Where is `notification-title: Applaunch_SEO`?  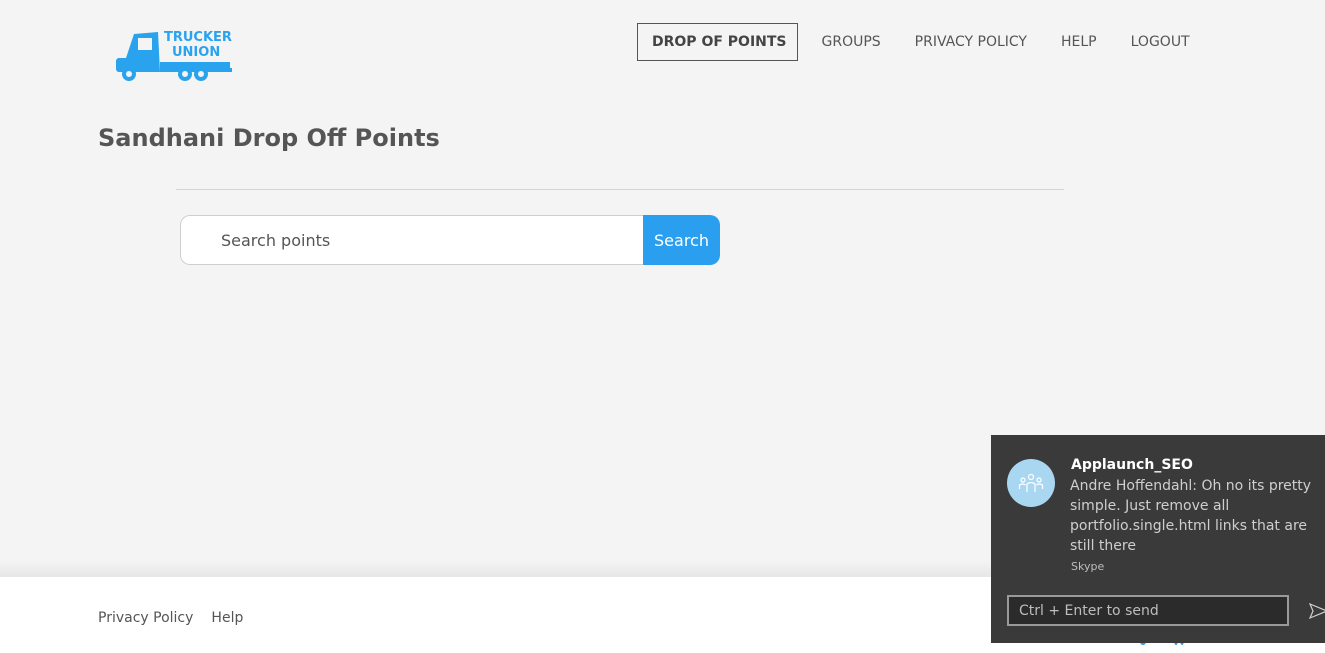
notification-title: Applaunch_SEO is located at coordinates (1132, 465).